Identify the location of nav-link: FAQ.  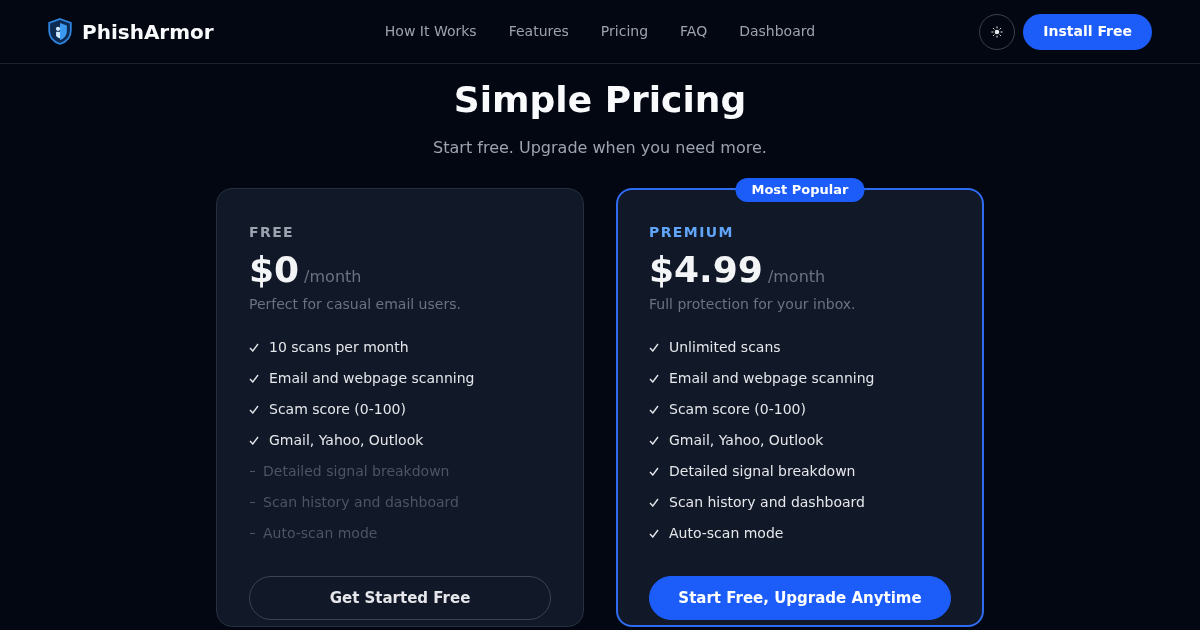
(694, 31).